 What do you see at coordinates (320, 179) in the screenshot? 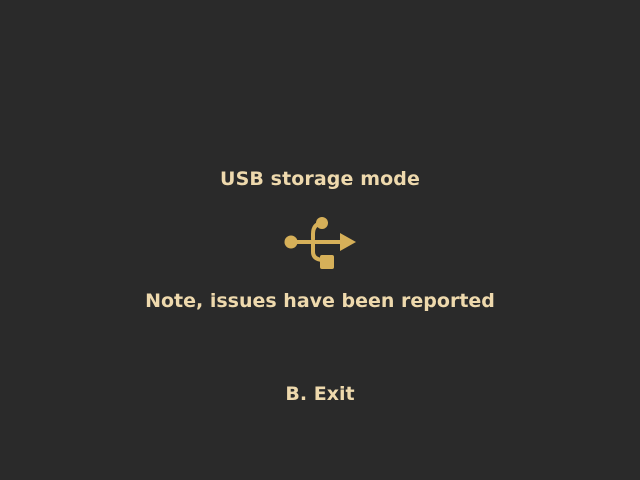
I see `screen-title: USB storage mode` at bounding box center [320, 179].